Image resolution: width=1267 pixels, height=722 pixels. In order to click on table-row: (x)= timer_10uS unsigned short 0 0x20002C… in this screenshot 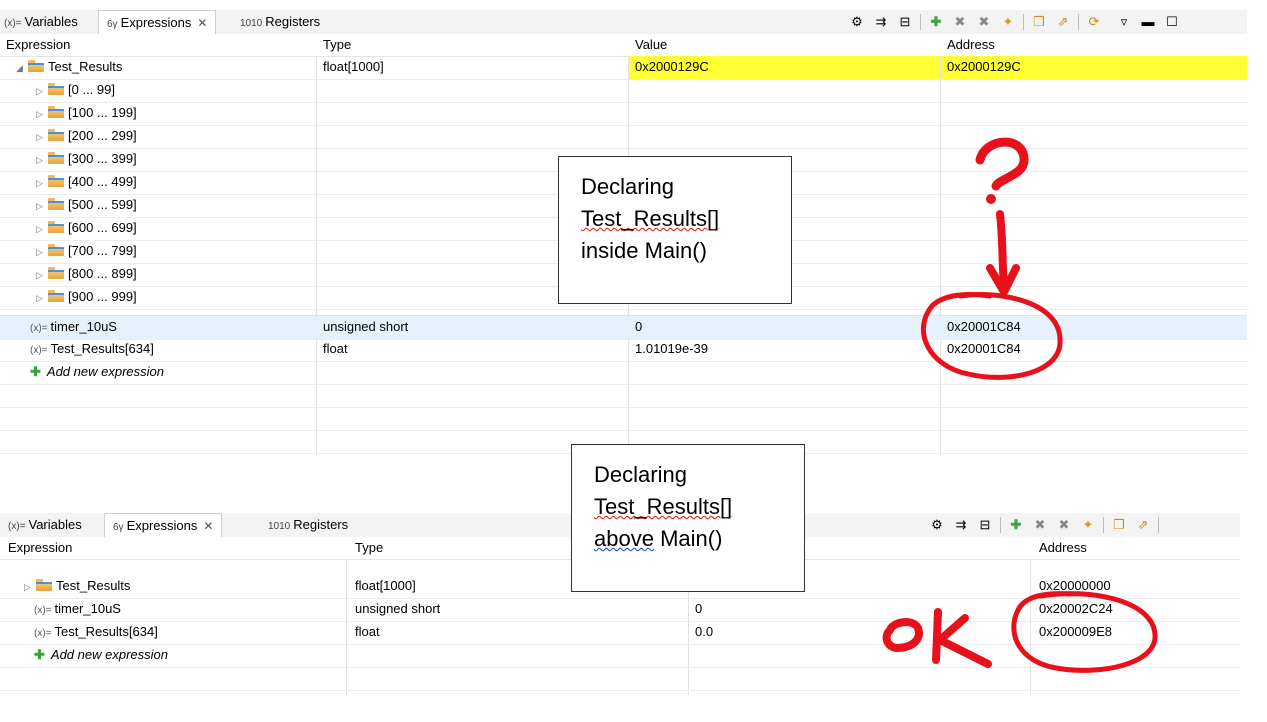, I will do `click(620, 610)`.